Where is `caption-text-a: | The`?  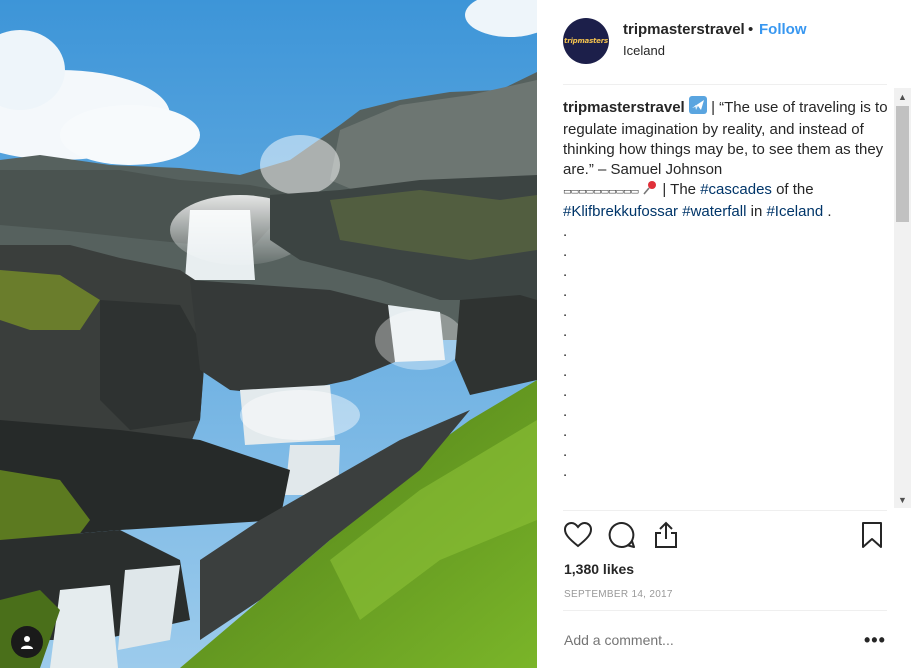
caption-text-a: | The is located at coordinates (679, 189).